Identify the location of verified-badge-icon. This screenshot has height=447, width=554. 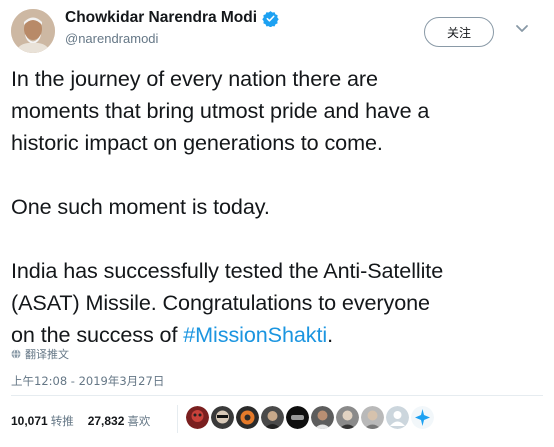
(270, 18).